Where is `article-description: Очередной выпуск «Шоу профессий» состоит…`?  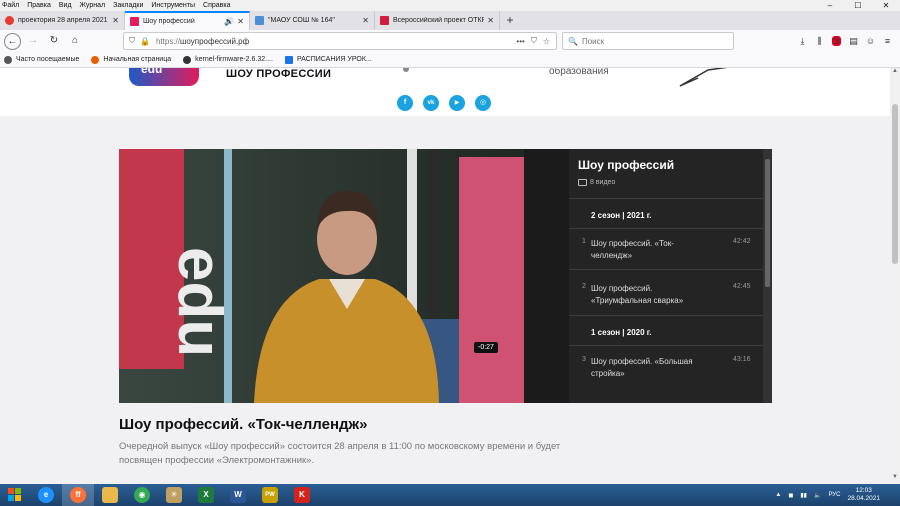
article-description: Очередной выпуск «Шоу профессий» состоит… is located at coordinates (340, 453).